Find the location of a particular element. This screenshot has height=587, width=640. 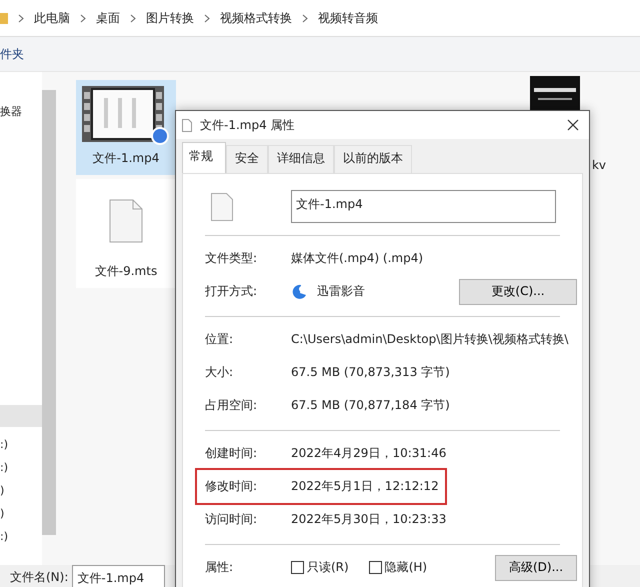

nav-highlight is located at coordinates (21, 416).